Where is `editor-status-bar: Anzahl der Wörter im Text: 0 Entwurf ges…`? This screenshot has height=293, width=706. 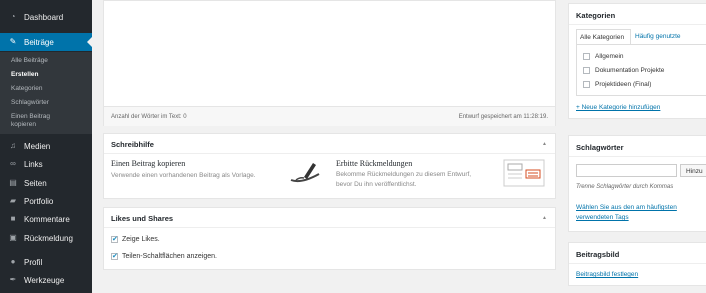 editor-status-bar: Anzahl der Wörter im Text: 0 Entwurf ges… is located at coordinates (329, 116).